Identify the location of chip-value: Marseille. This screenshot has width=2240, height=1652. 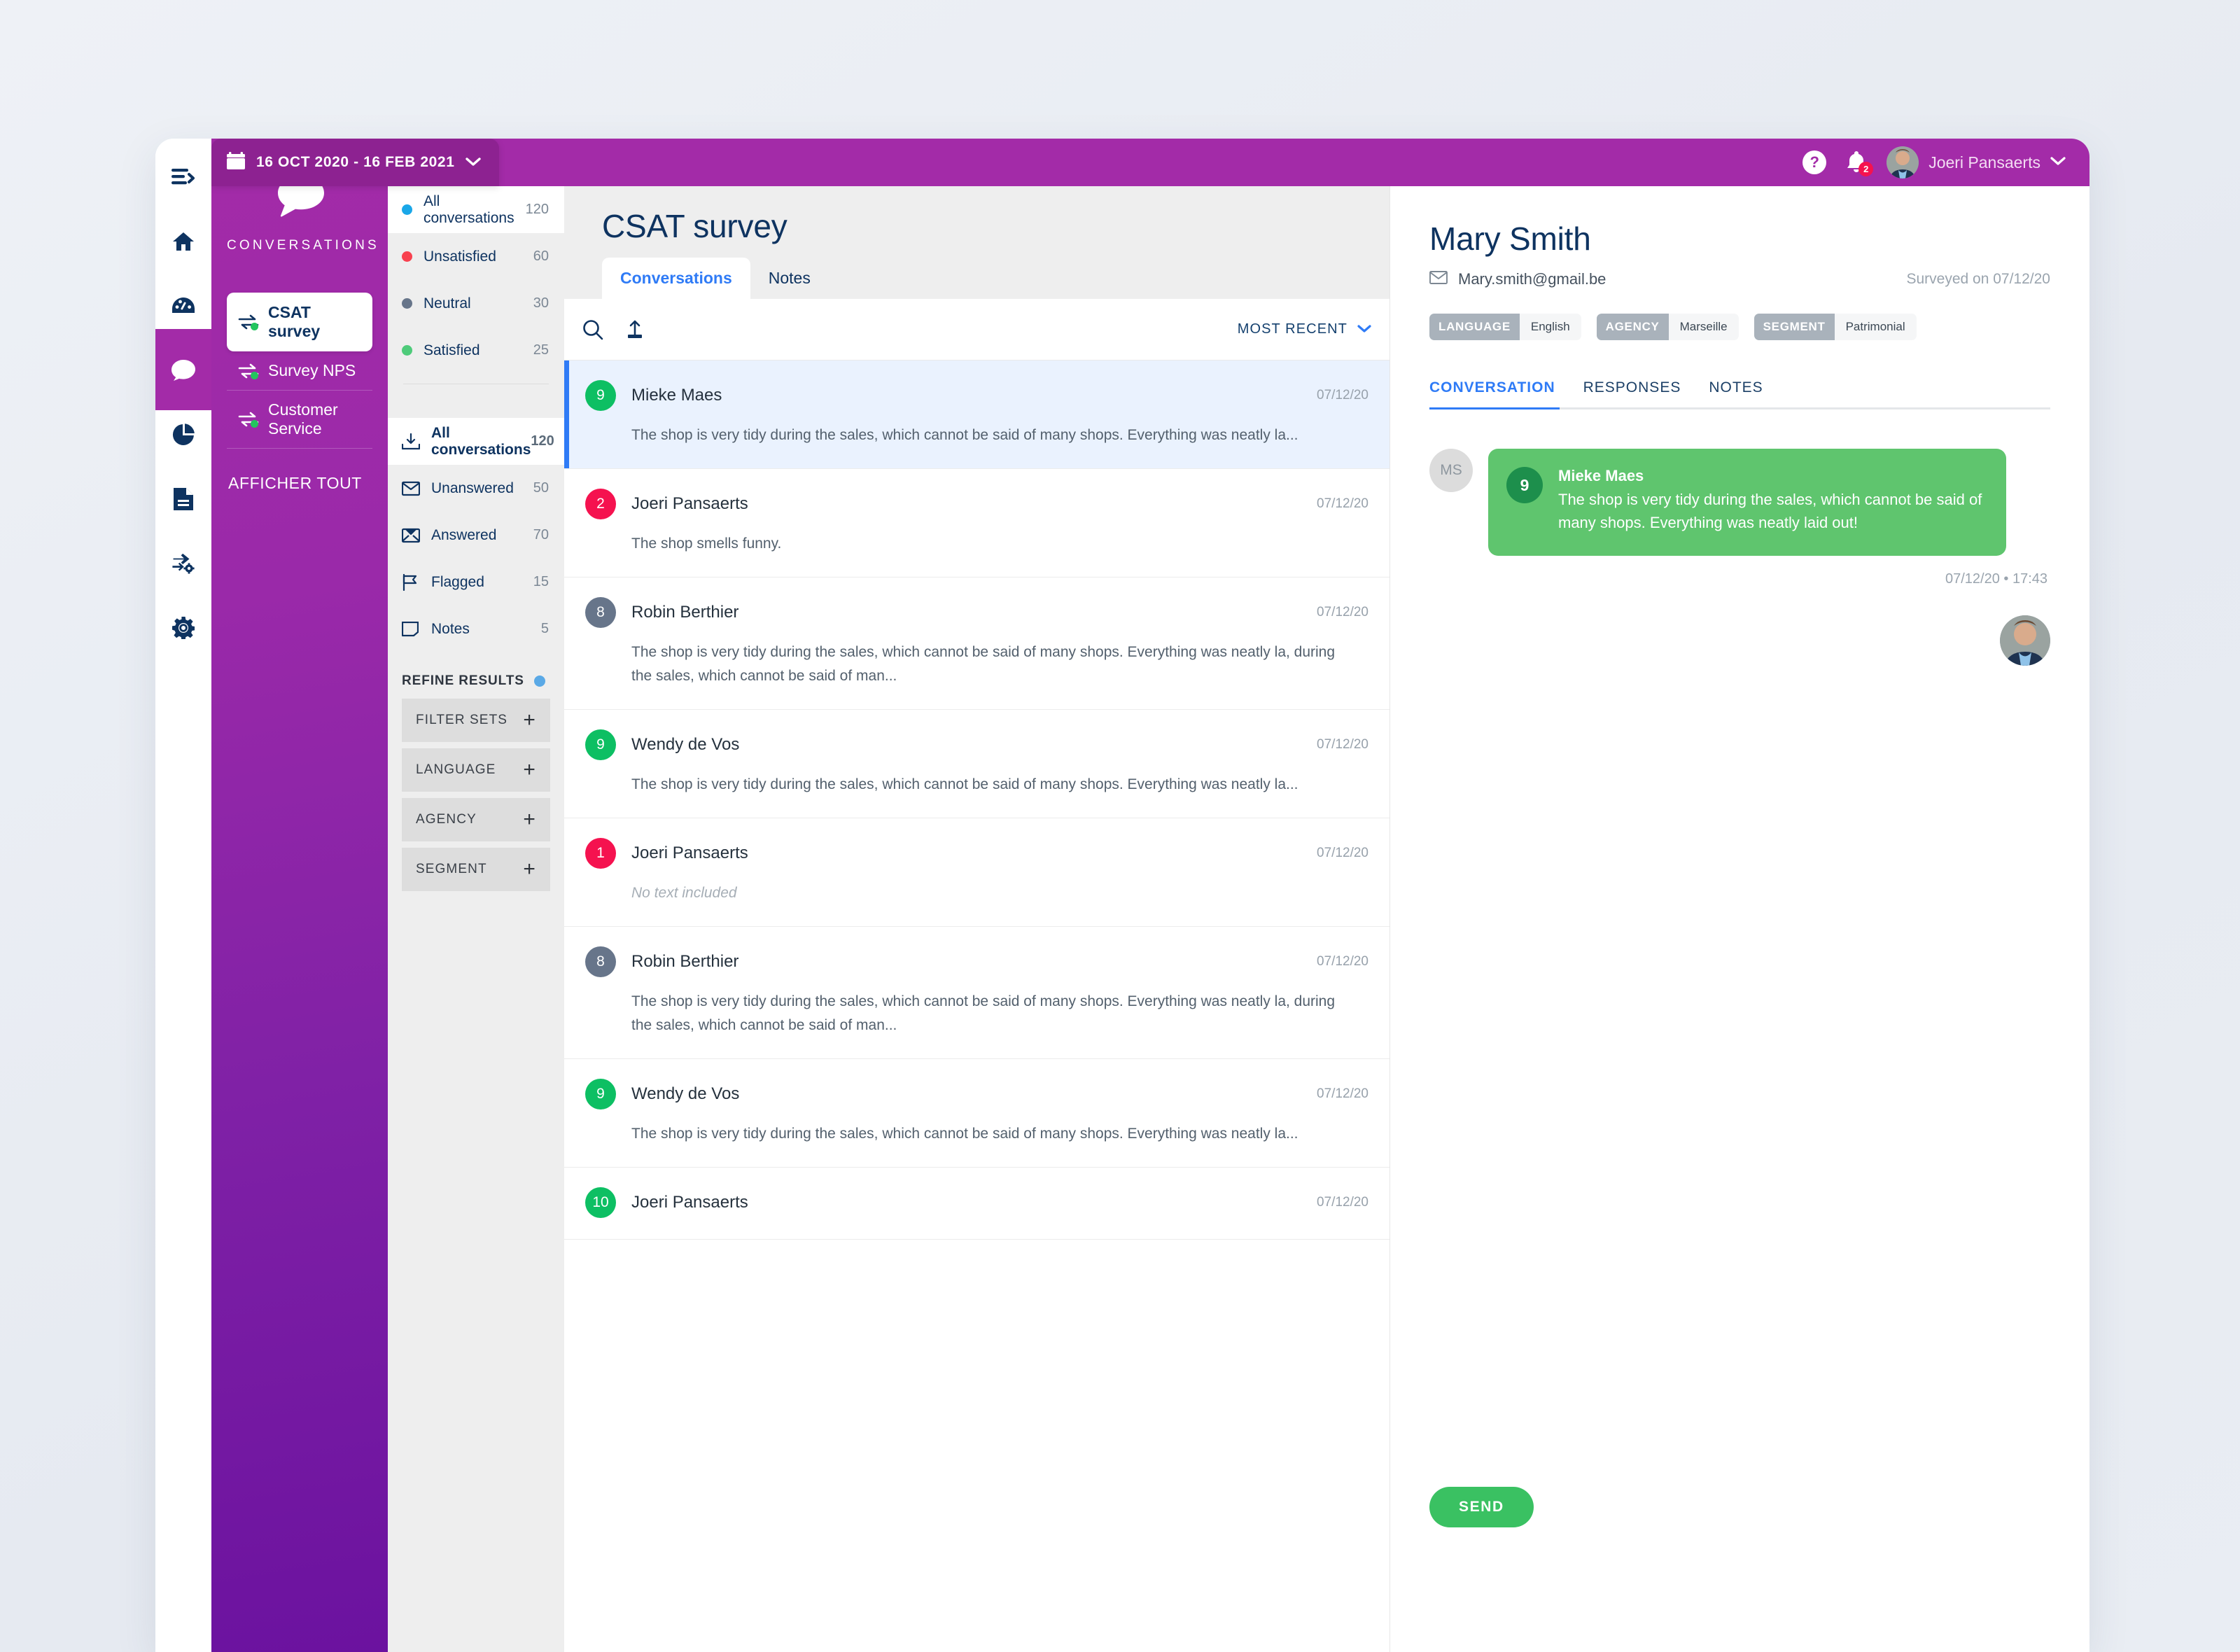
(1703, 327).